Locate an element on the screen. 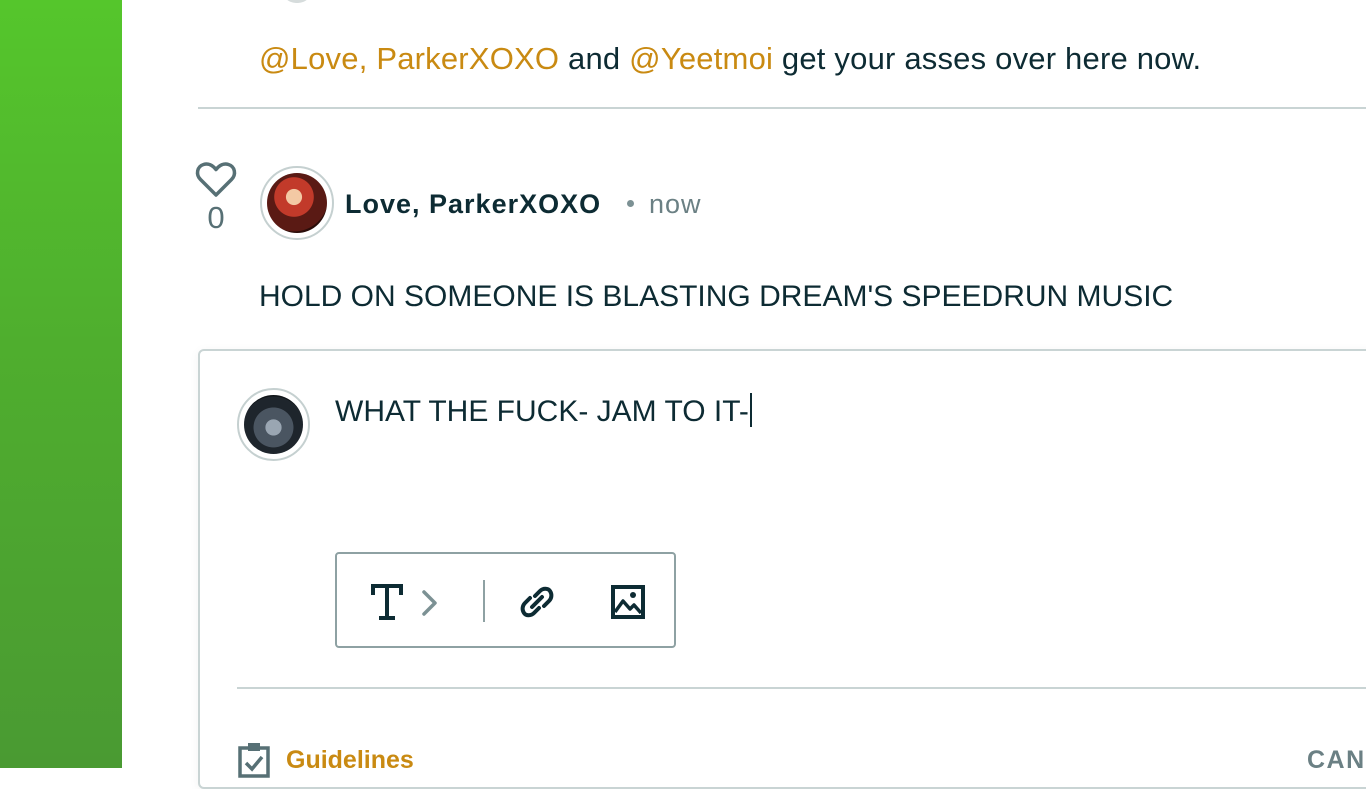  editor-divider is located at coordinates (801, 688).